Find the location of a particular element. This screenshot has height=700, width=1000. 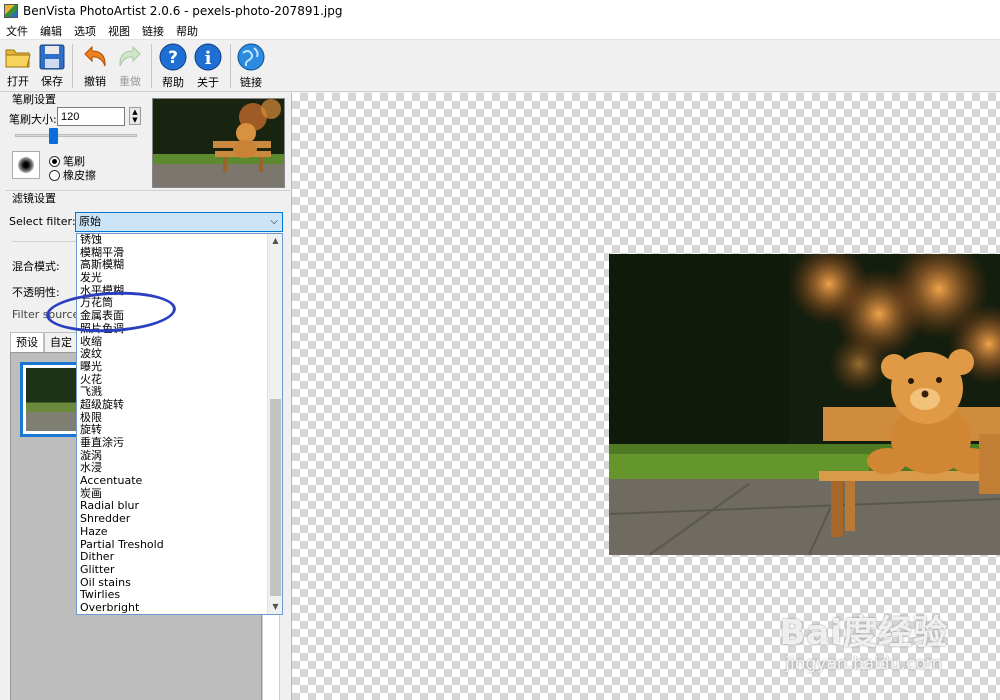

radio-checked-icon is located at coordinates (54, 161).